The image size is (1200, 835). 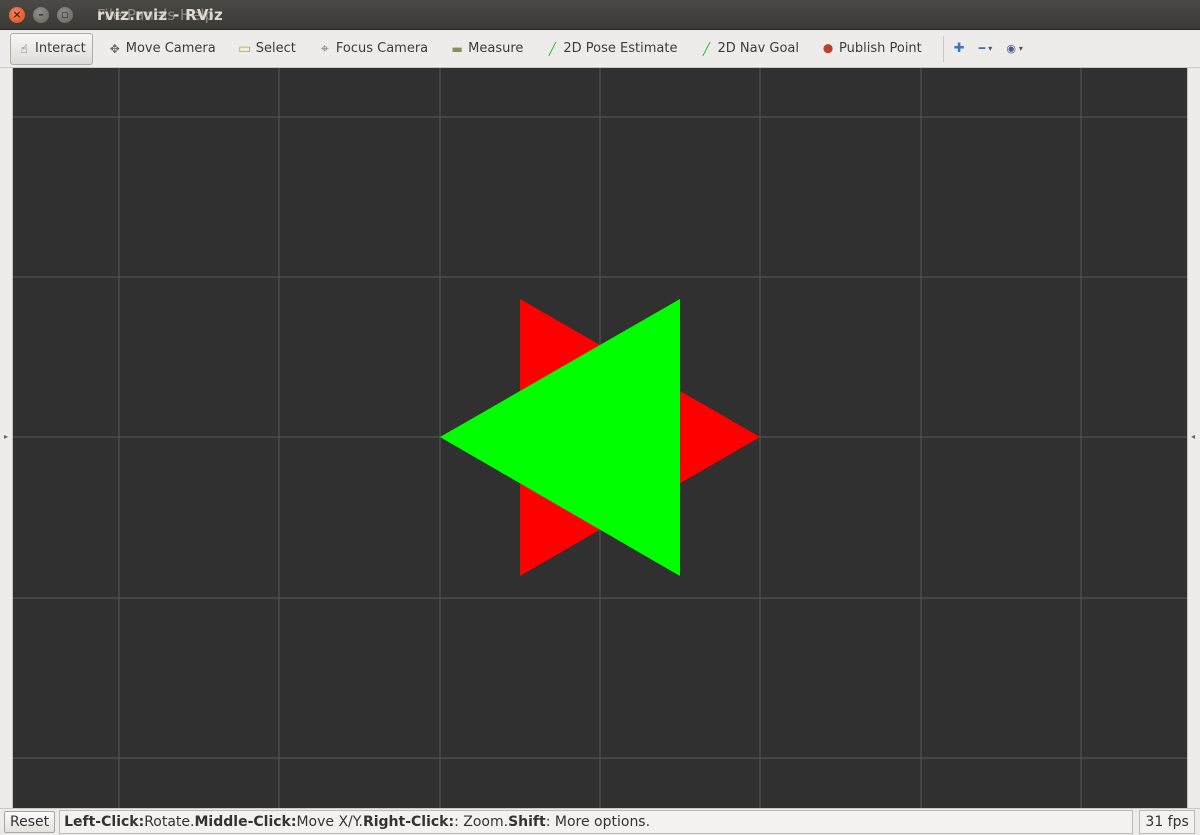 What do you see at coordinates (943, 48) in the screenshot?
I see `toolbar-separator` at bounding box center [943, 48].